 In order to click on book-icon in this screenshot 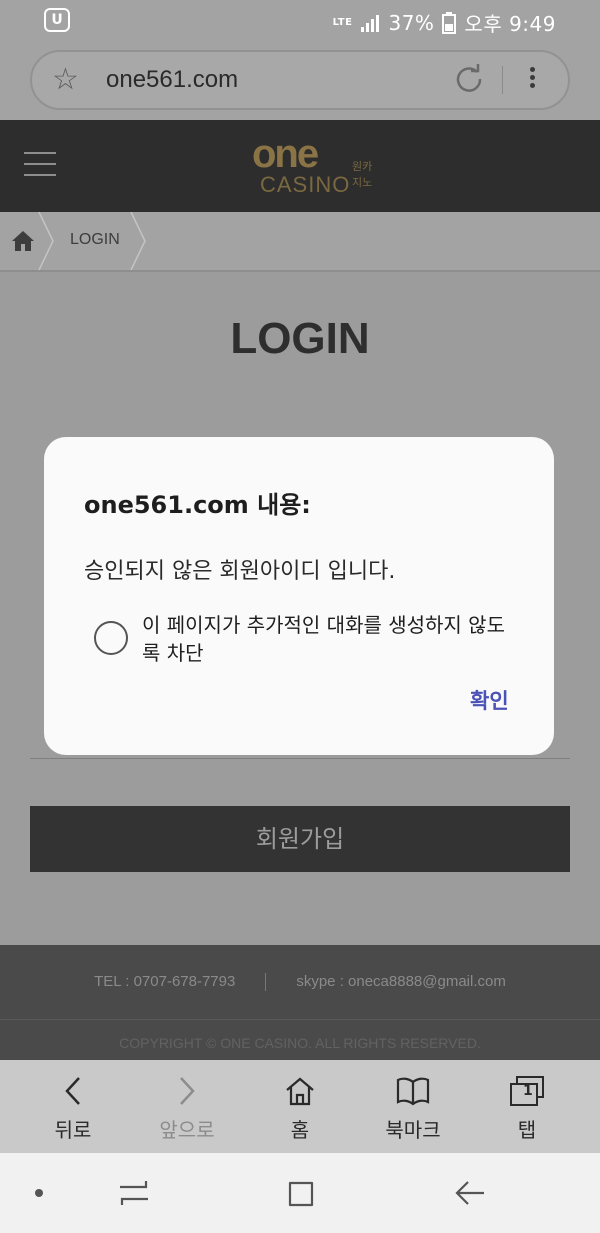, I will do `click(413, 1091)`.